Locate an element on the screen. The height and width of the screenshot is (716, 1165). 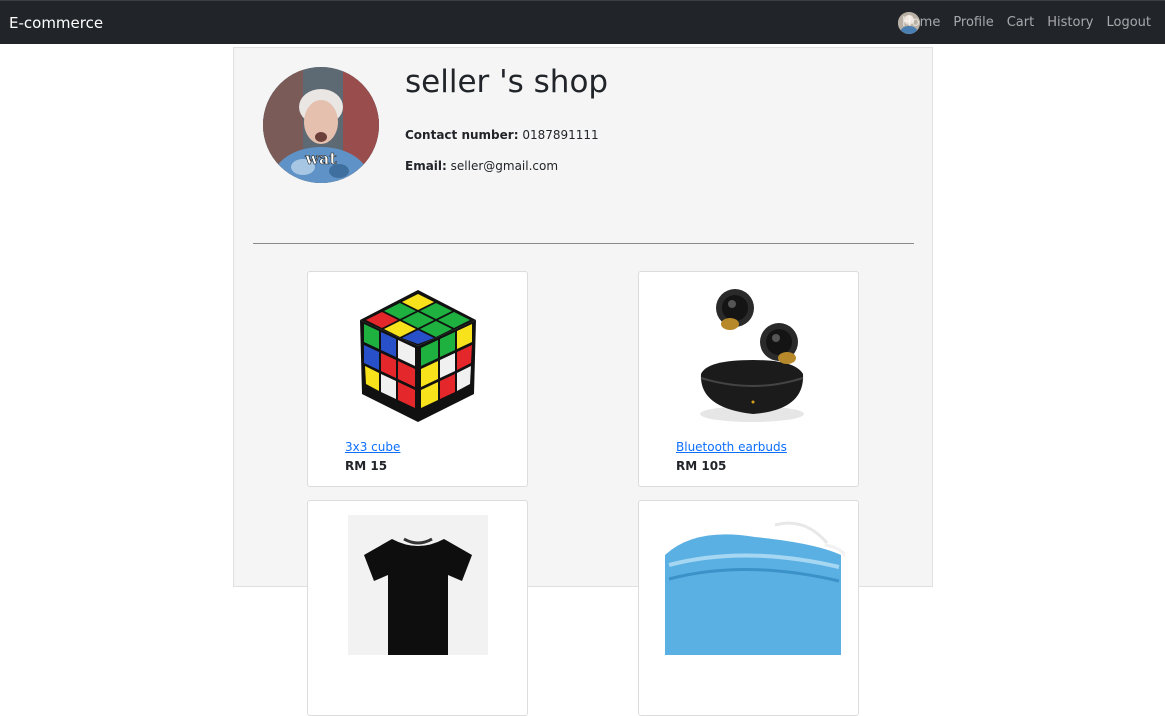
nav-profile-link: Profile is located at coordinates (973, 23).